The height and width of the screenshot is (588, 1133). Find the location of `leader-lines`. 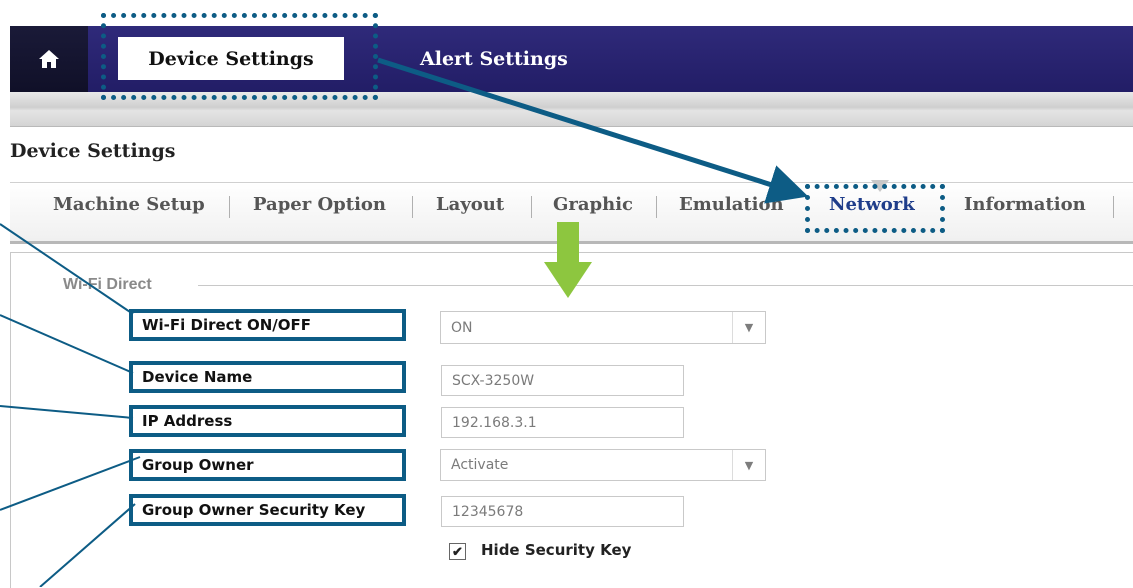

leader-lines is located at coordinates (70, 405).